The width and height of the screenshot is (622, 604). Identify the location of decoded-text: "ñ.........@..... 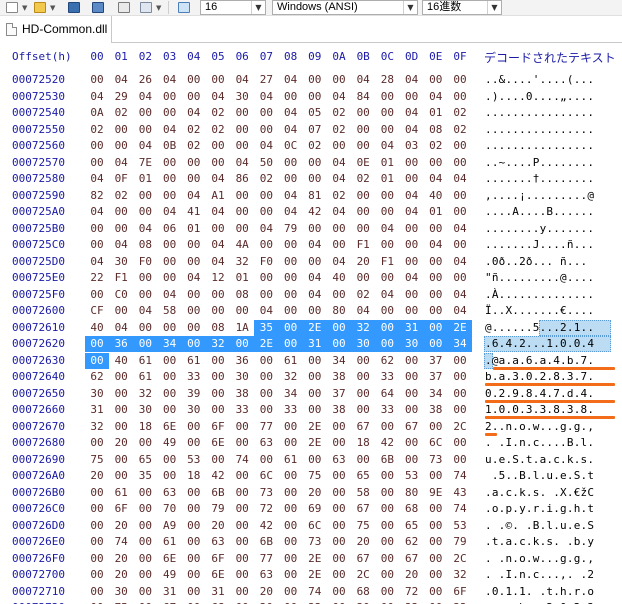
(539, 278).